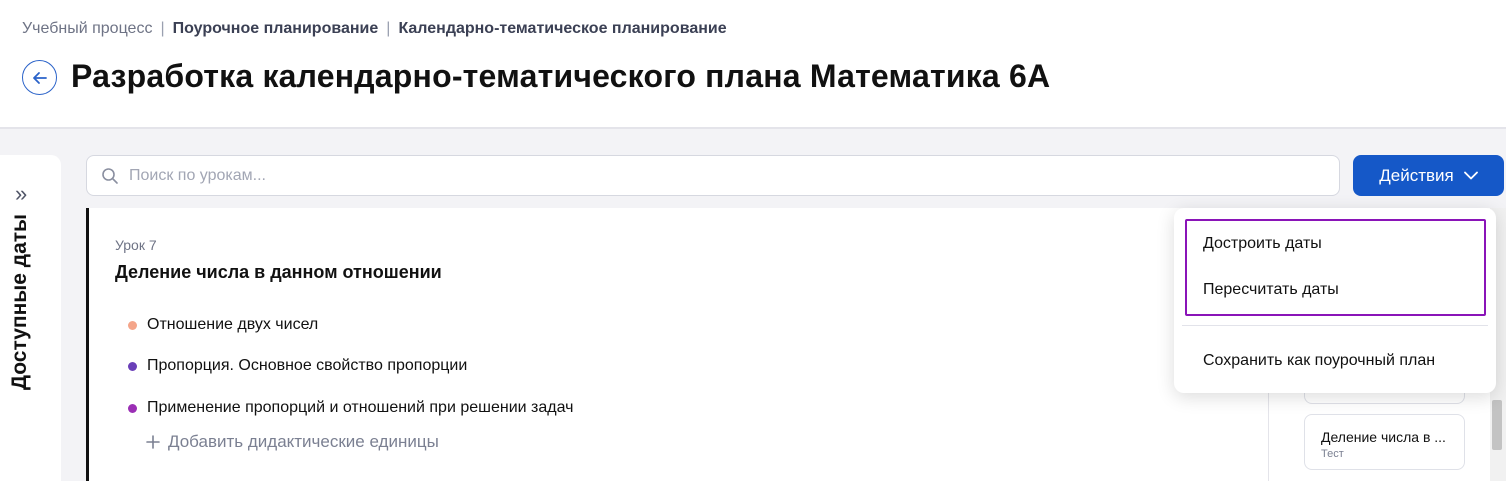 Image resolution: width=1506 pixels, height=481 pixels. I want to click on search-icon, so click(110, 176).